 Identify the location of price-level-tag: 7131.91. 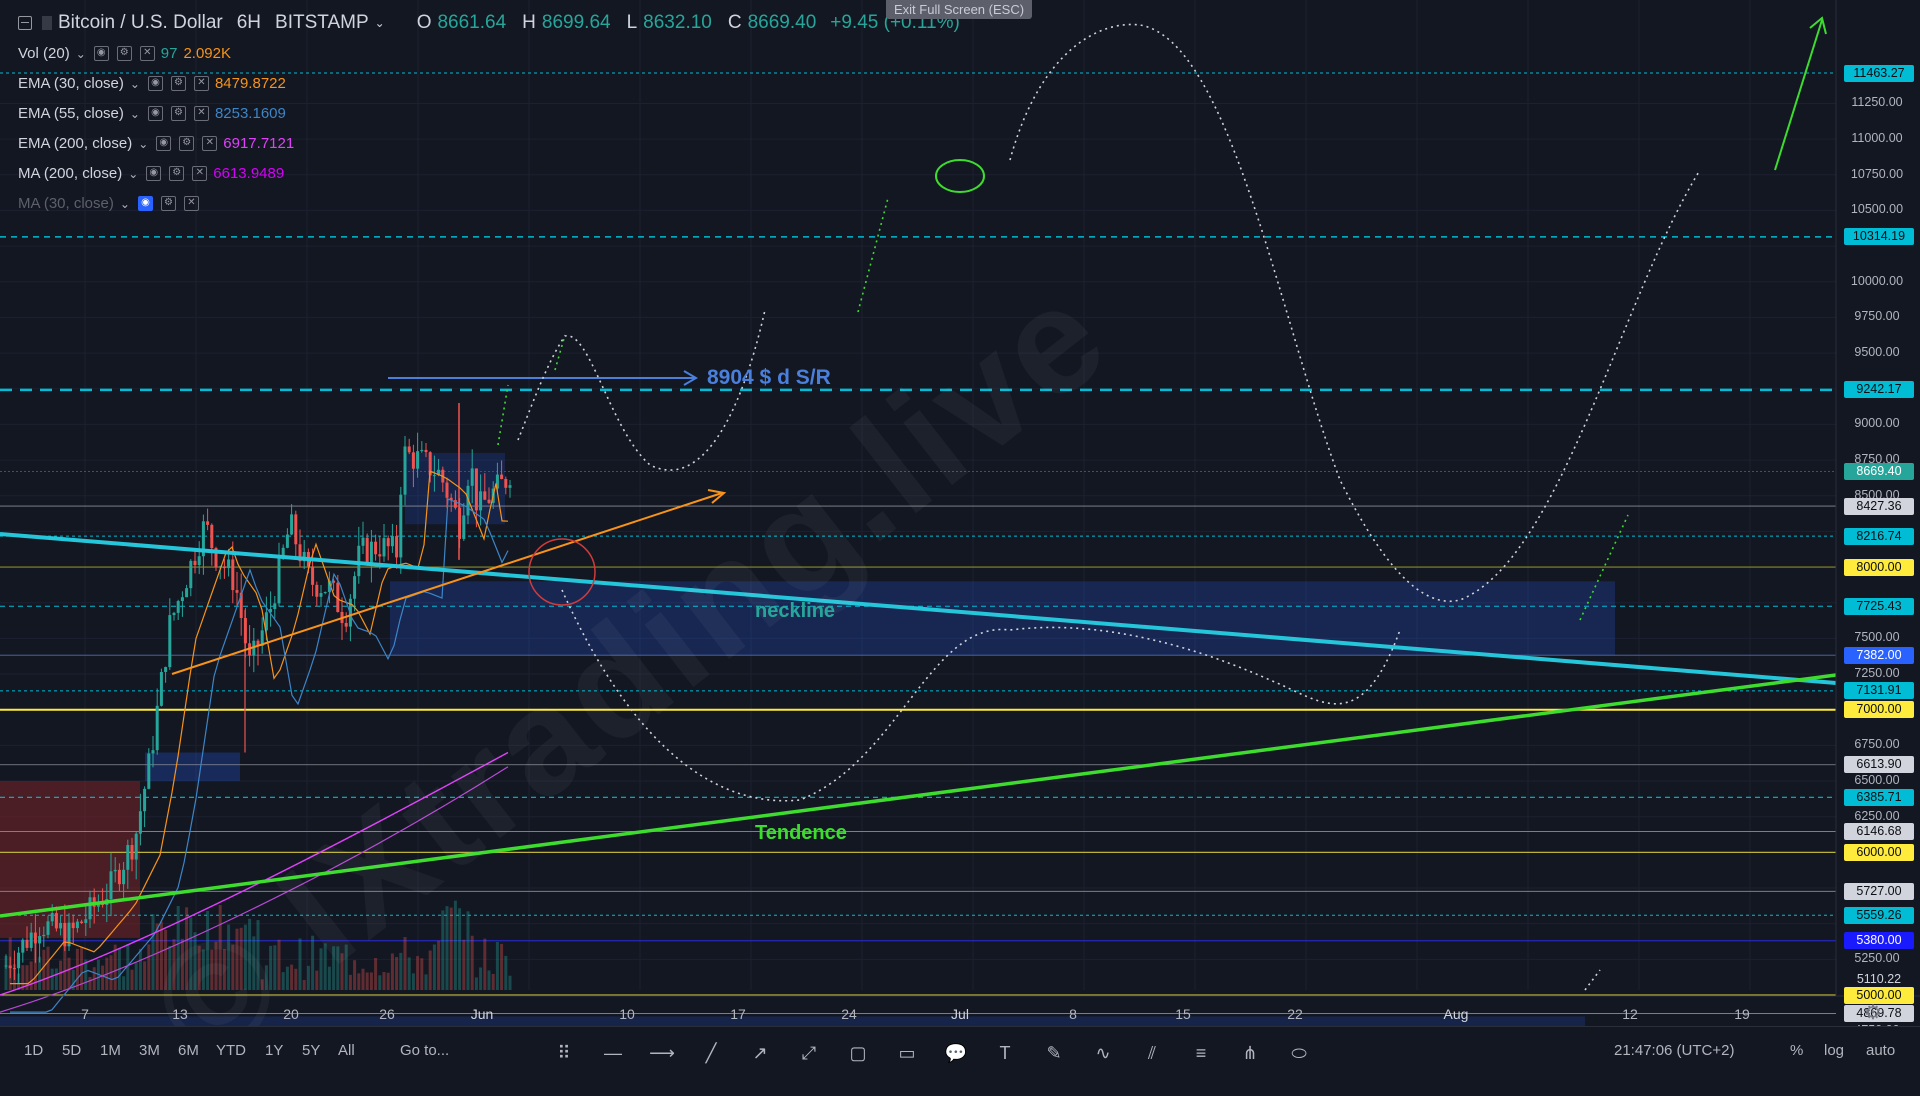
(1879, 691).